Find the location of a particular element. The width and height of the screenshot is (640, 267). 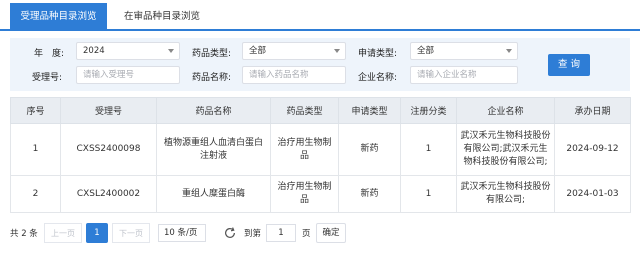

refresh-icon is located at coordinates (230, 233).